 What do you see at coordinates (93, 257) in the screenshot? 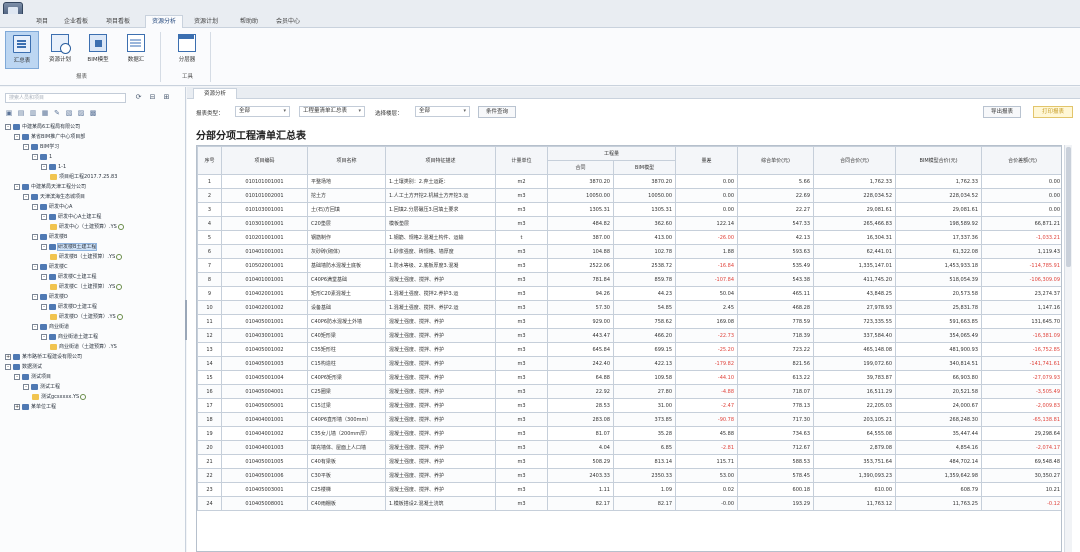
I see `tree-item: 研发楼B（土建预算）.YS` at bounding box center [93, 257].